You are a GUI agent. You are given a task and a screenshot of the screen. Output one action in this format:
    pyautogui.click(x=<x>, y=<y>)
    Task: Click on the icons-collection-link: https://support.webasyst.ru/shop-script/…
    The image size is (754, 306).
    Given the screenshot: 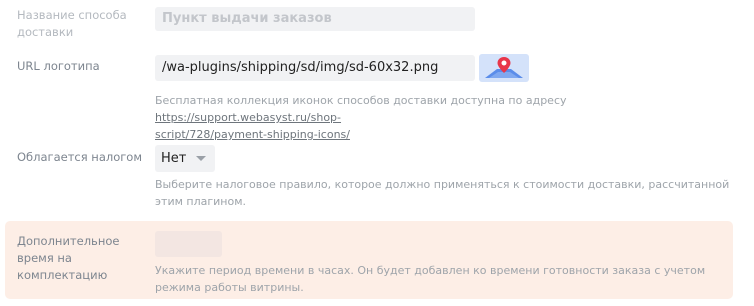 What is the action you would take?
    pyautogui.click(x=252, y=126)
    